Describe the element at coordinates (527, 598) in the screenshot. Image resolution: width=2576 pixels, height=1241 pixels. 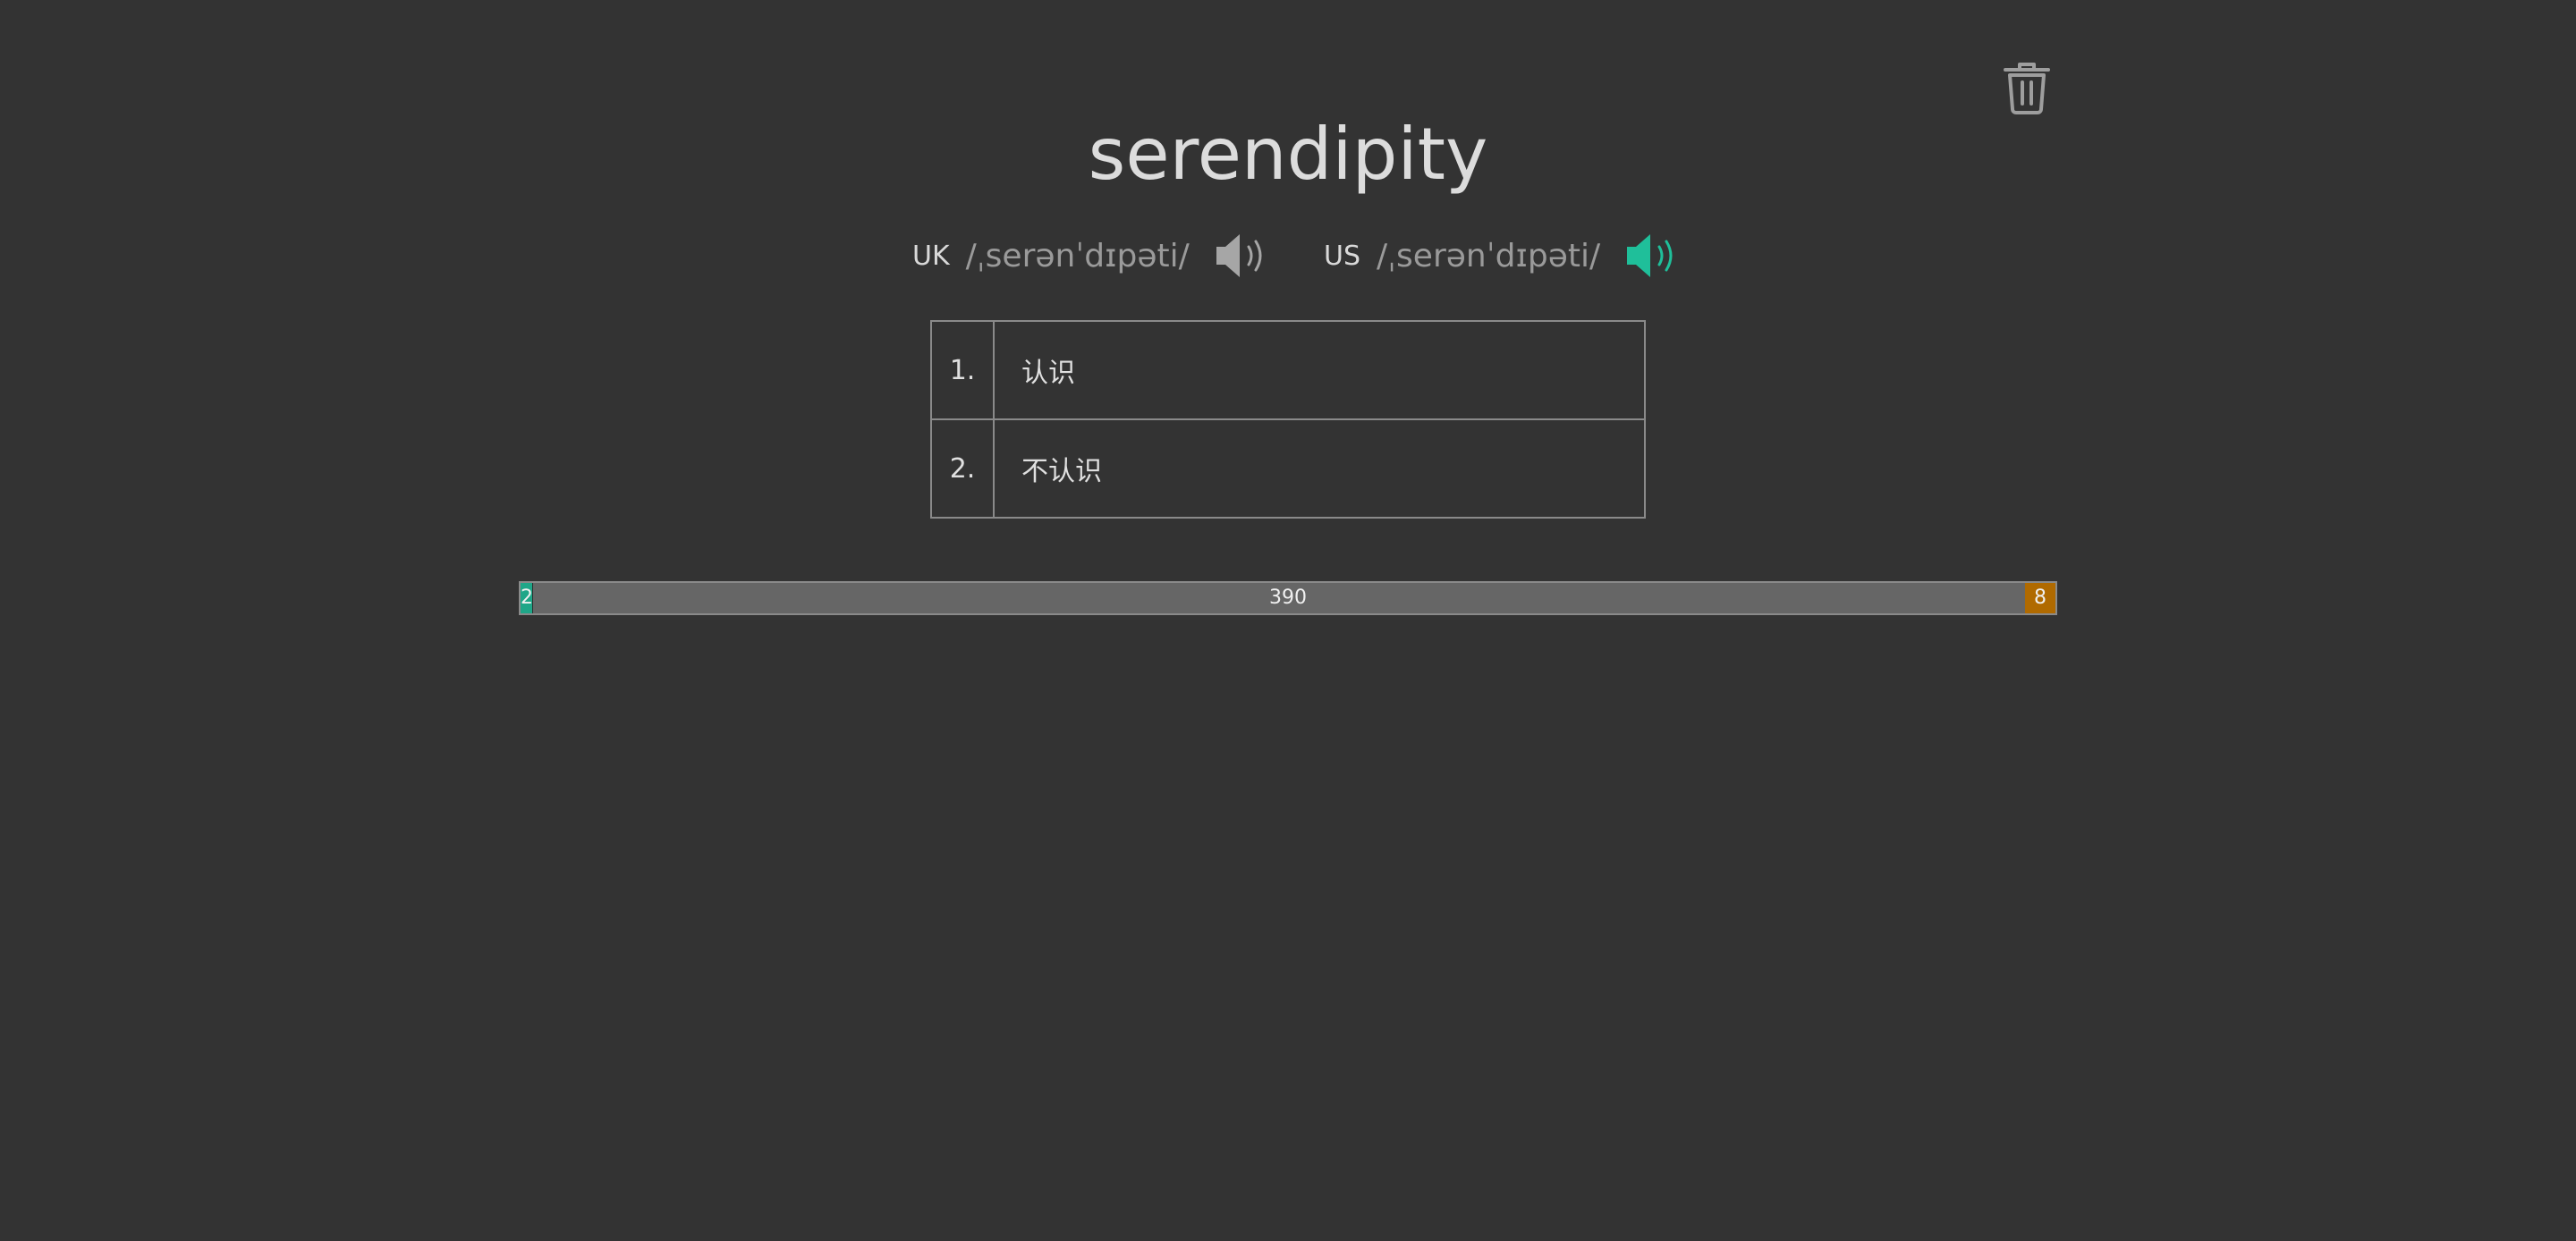
I see `progress-known-count: 2` at that location.